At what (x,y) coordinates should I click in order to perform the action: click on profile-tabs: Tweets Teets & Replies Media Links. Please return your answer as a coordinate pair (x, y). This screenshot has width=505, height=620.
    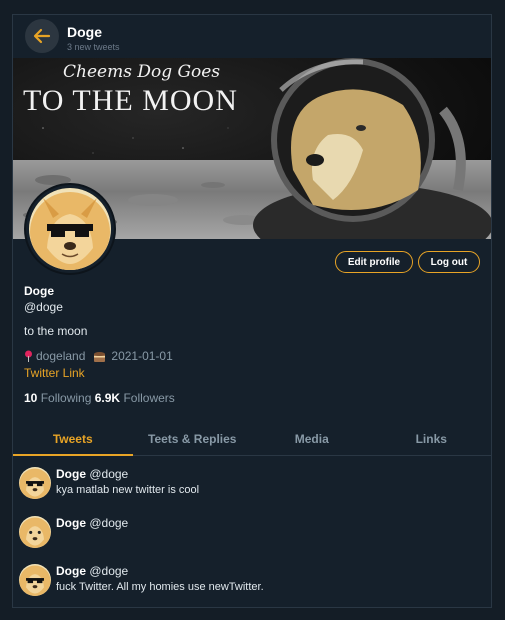
    Looking at the image, I should click on (252, 439).